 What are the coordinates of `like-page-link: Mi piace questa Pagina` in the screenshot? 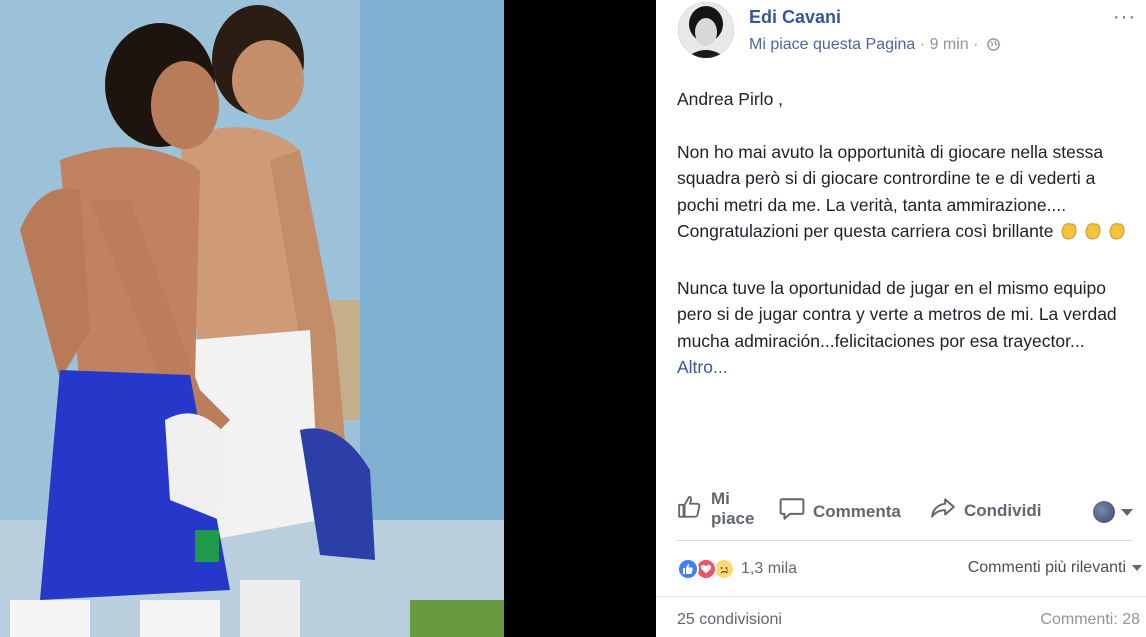 It's located at (832, 44).